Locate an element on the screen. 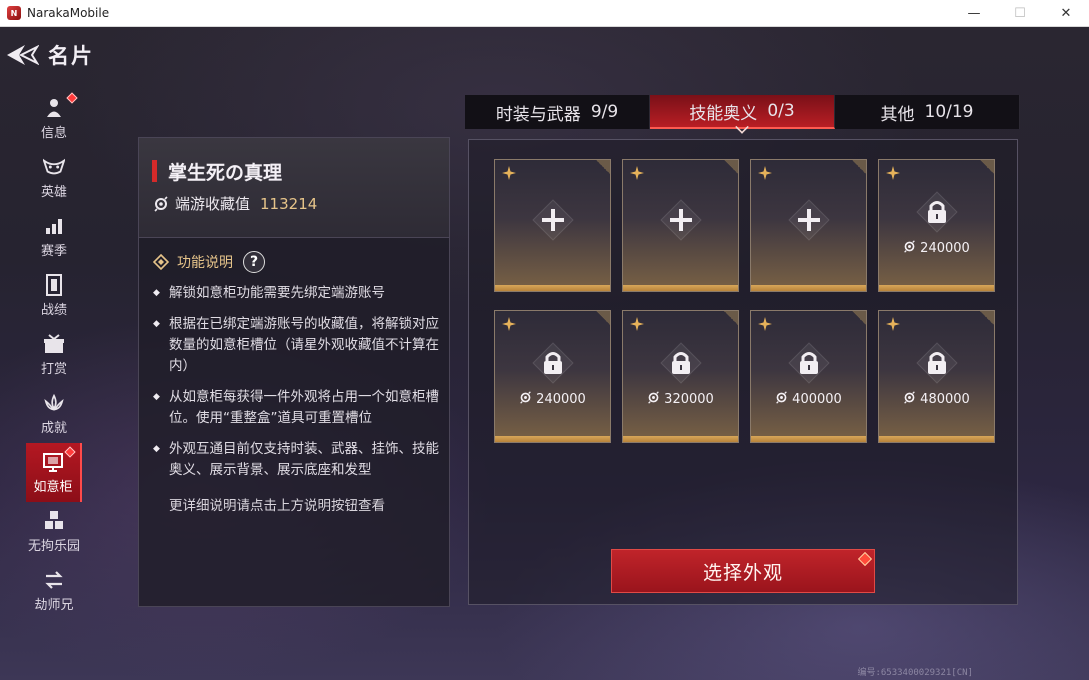  tab-count: 9/9 is located at coordinates (604, 112).